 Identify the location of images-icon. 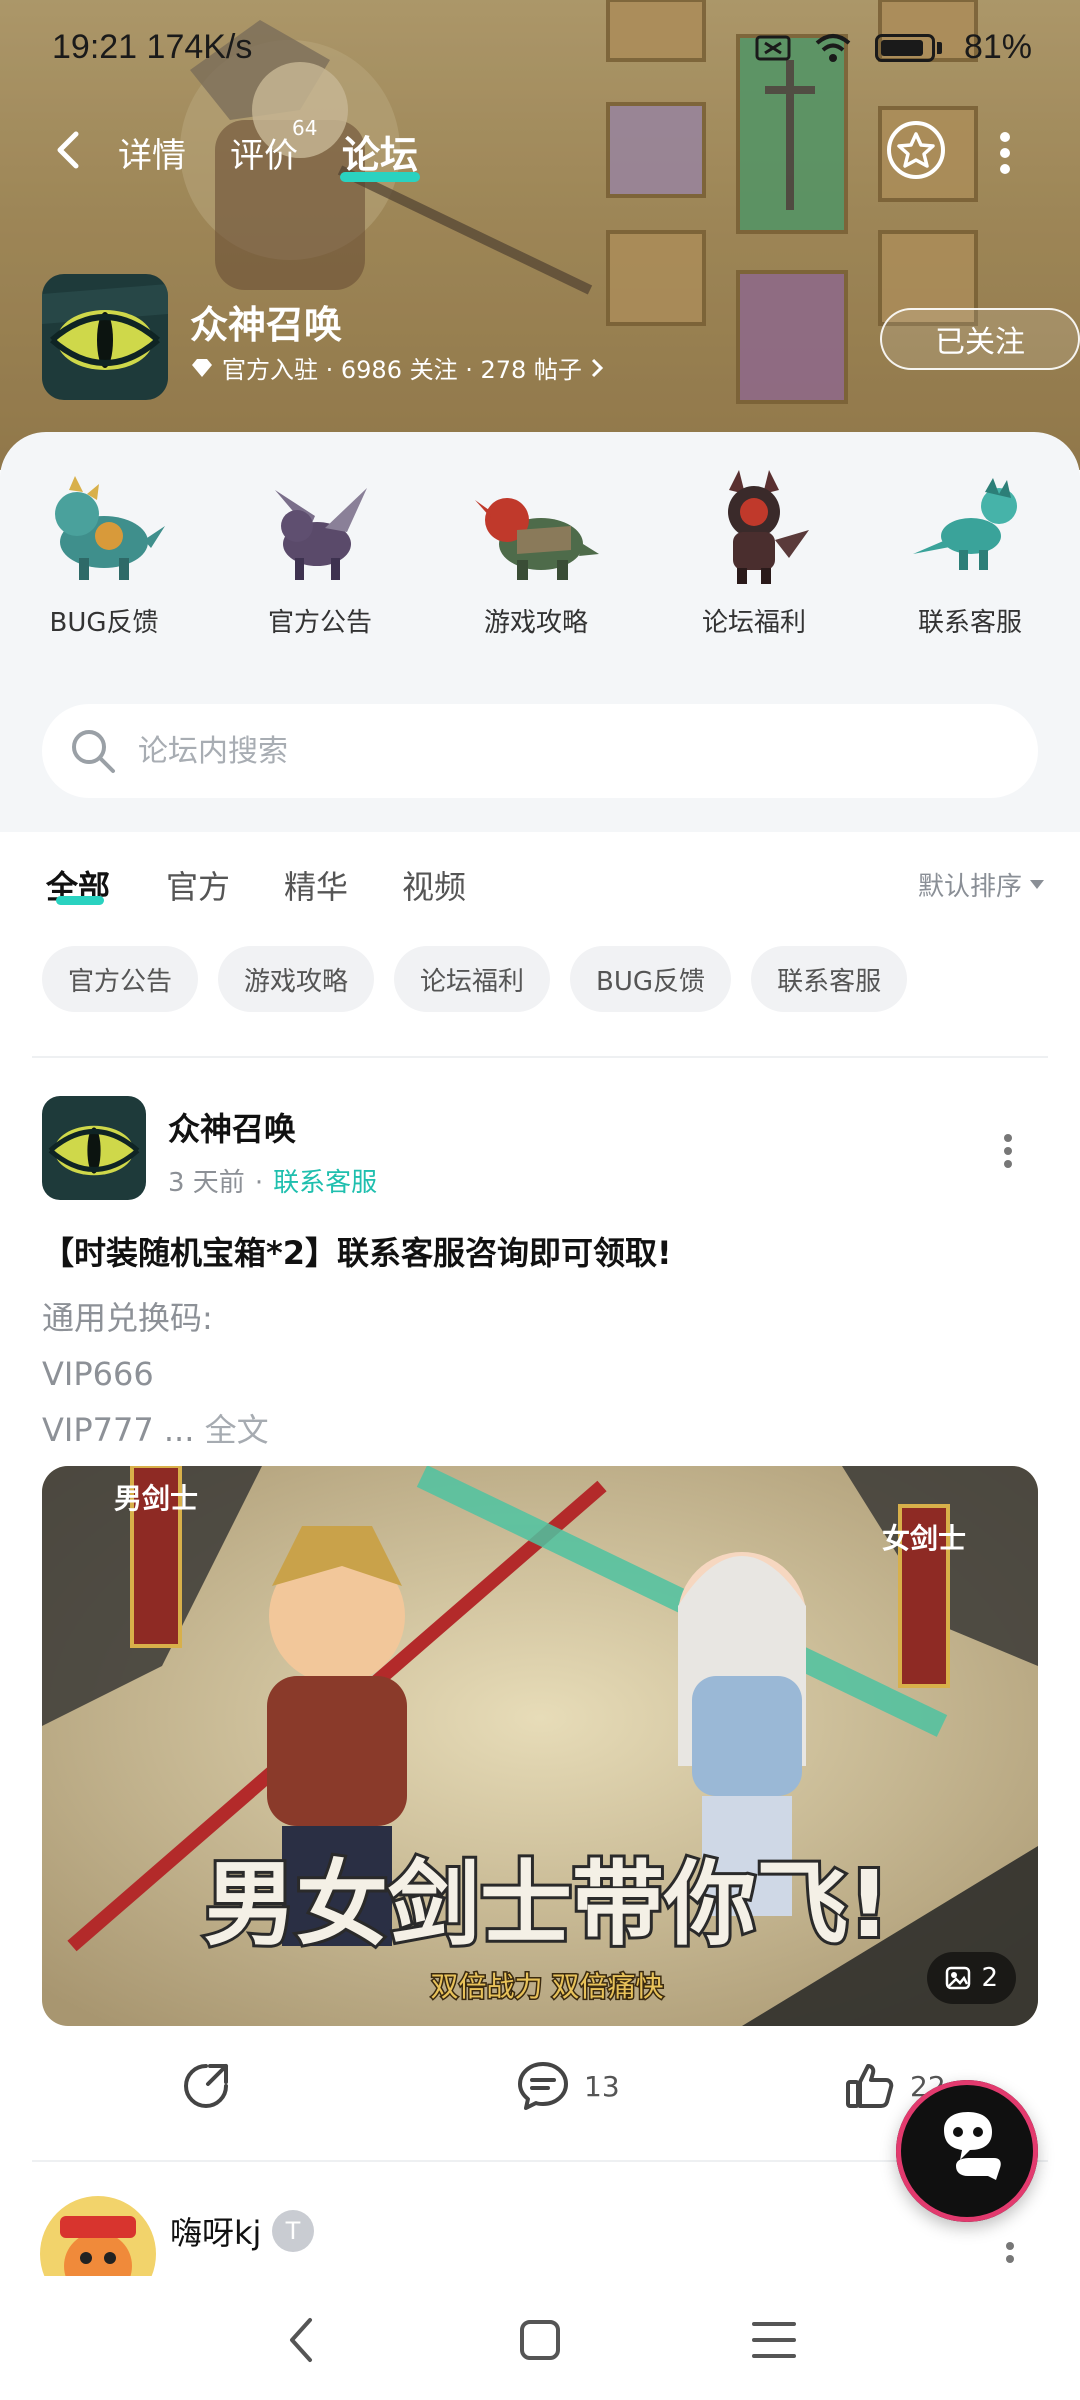
(958, 1978).